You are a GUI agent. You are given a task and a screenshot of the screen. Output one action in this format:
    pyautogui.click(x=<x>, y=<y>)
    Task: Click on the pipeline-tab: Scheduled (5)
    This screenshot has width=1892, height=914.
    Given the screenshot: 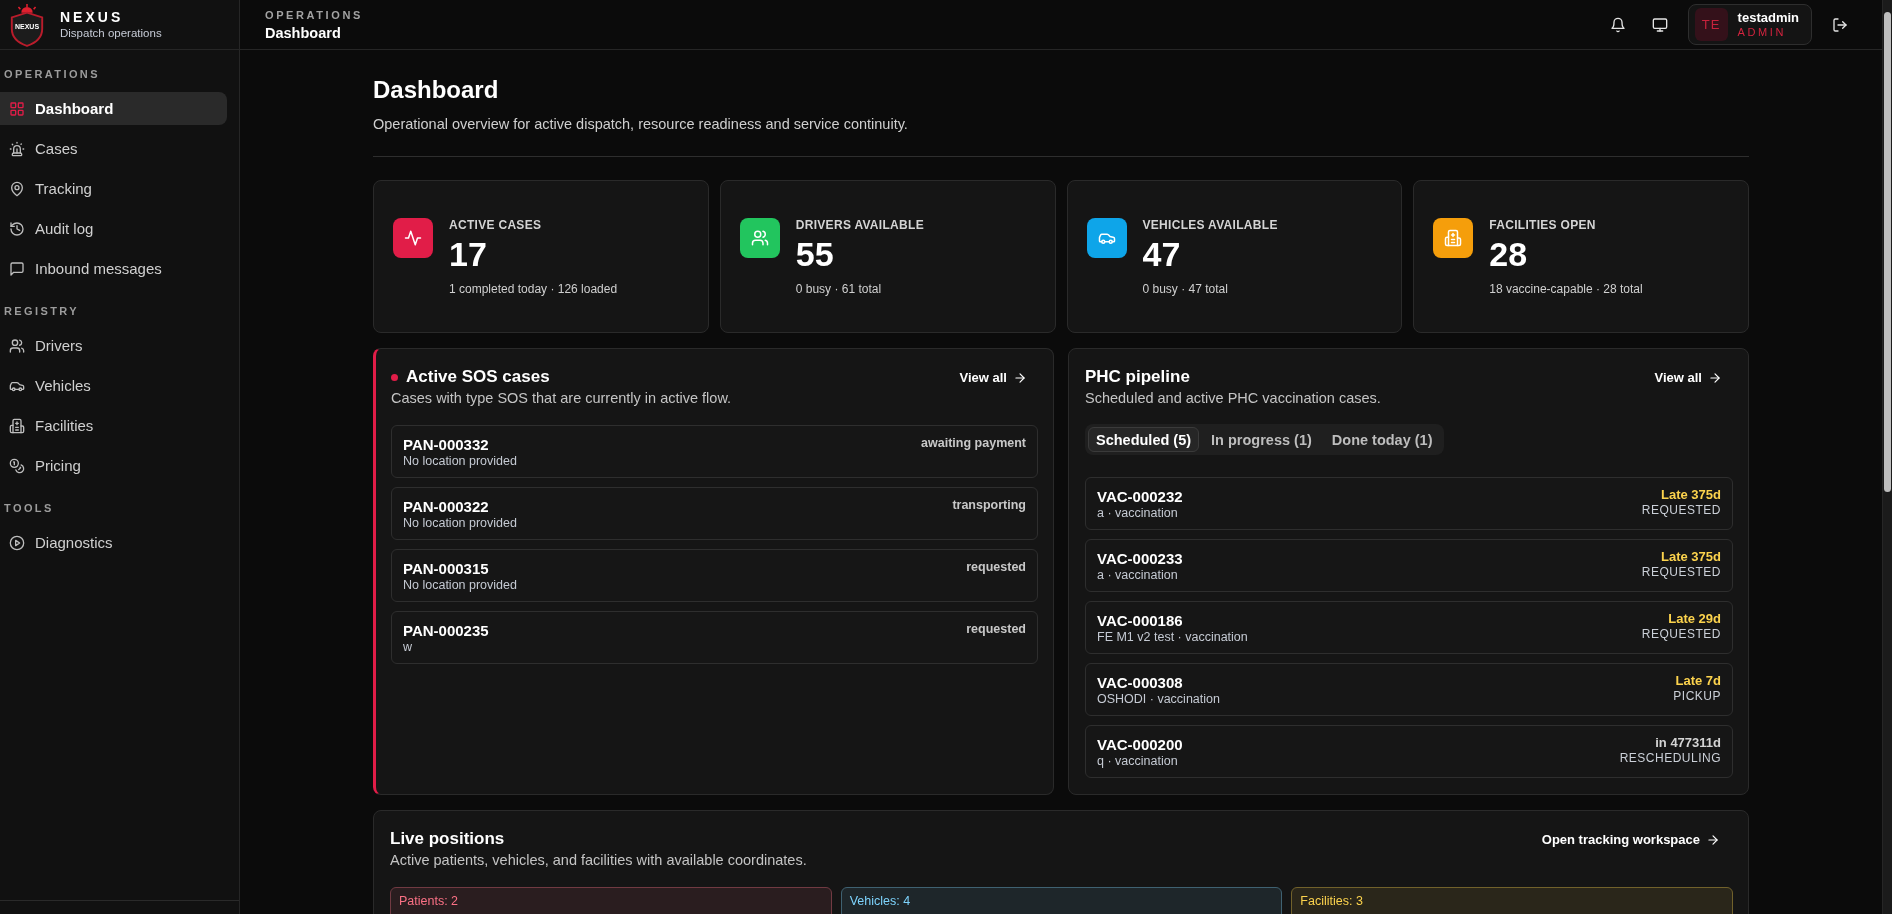 What is the action you would take?
    pyautogui.click(x=1144, y=439)
    